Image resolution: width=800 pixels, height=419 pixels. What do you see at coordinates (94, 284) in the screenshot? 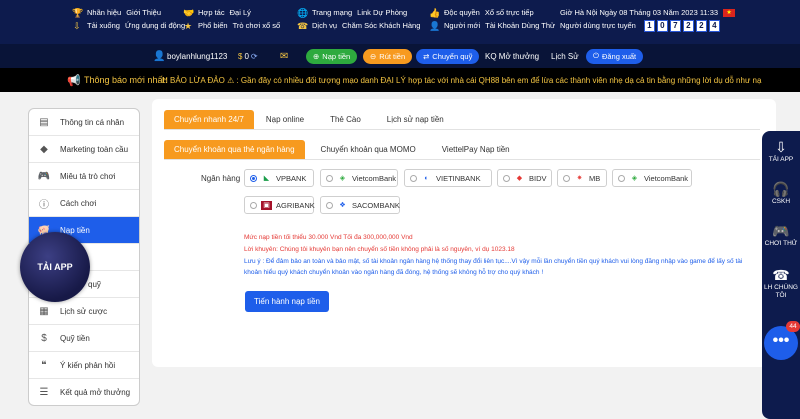
I see `sidebar-item-label: quỹ` at bounding box center [94, 284].